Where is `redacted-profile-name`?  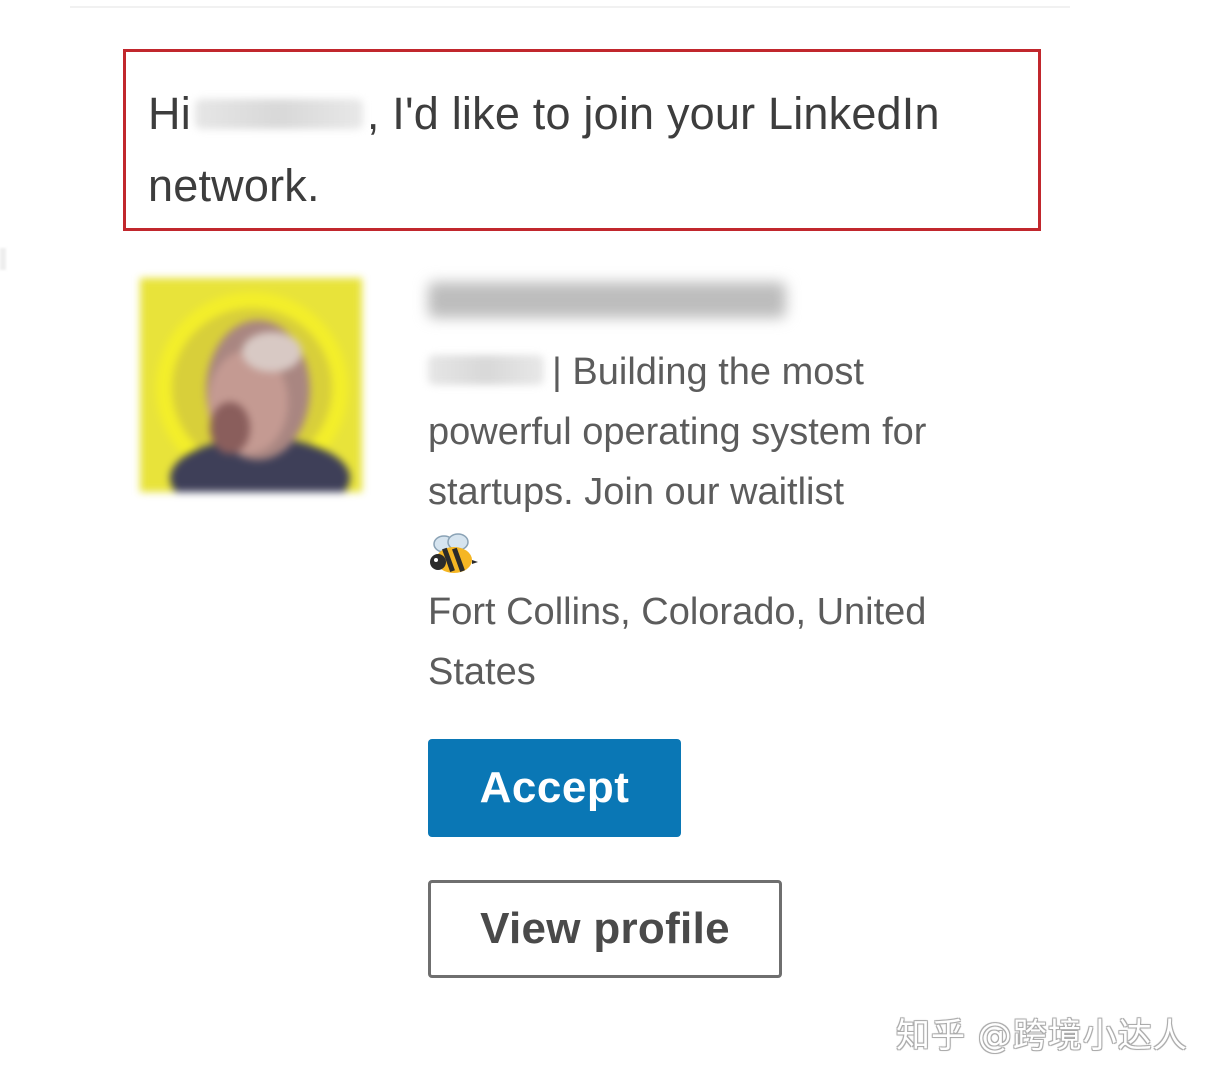 redacted-profile-name is located at coordinates (607, 300).